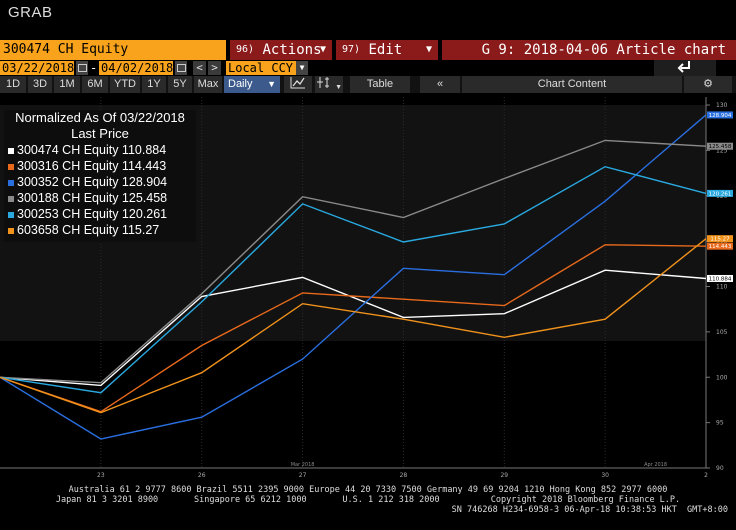 The image size is (736, 530). I want to click on edit-menu-button: 97) Edit ▼, so click(387, 50).